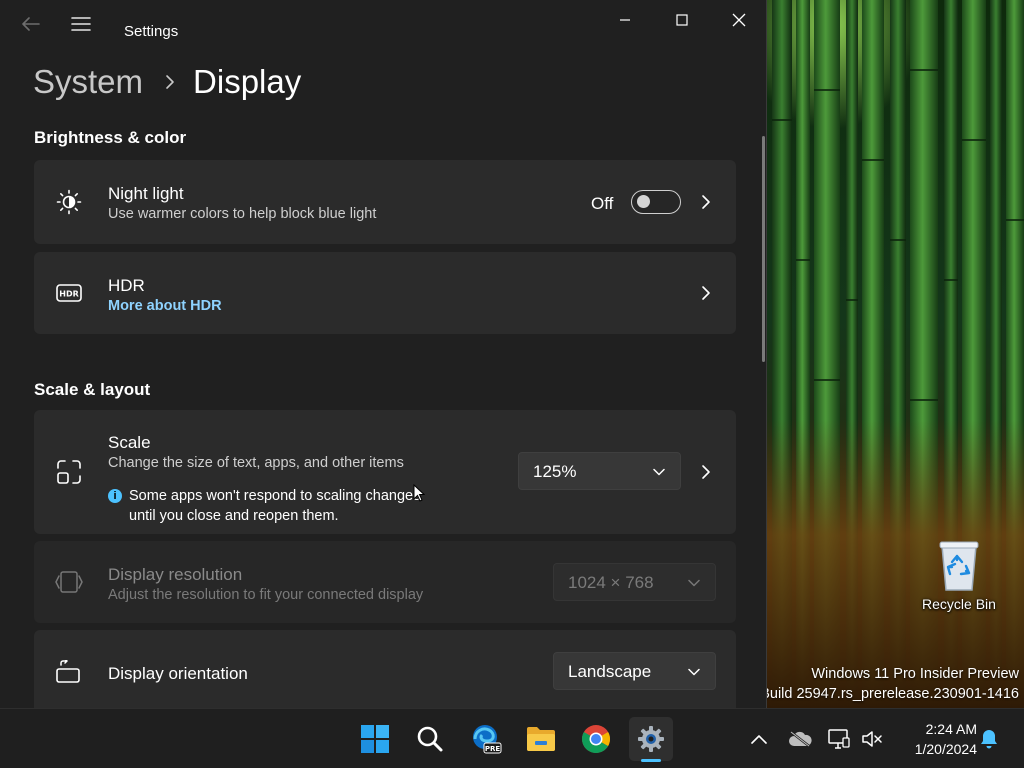 The height and width of the screenshot is (768, 1024). Describe the element at coordinates (69, 202) in the screenshot. I see `night-light-icon` at that location.